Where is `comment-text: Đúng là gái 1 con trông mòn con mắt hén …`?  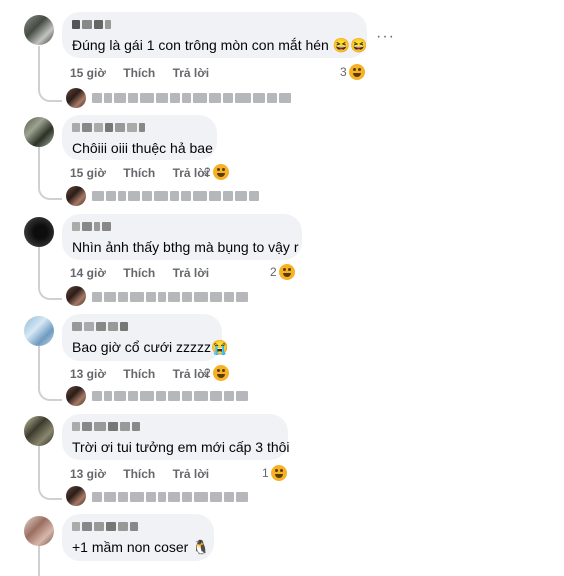 comment-text: Đúng là gái 1 con trông mòn con mắt hén … is located at coordinates (220, 45).